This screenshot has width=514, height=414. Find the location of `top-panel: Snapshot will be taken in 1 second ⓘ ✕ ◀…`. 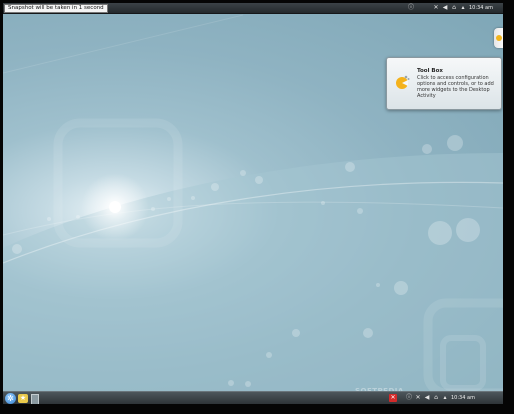

top-panel: Snapshot will be taken in 1 second ⓘ ✕ ◀… is located at coordinates (253, 8).